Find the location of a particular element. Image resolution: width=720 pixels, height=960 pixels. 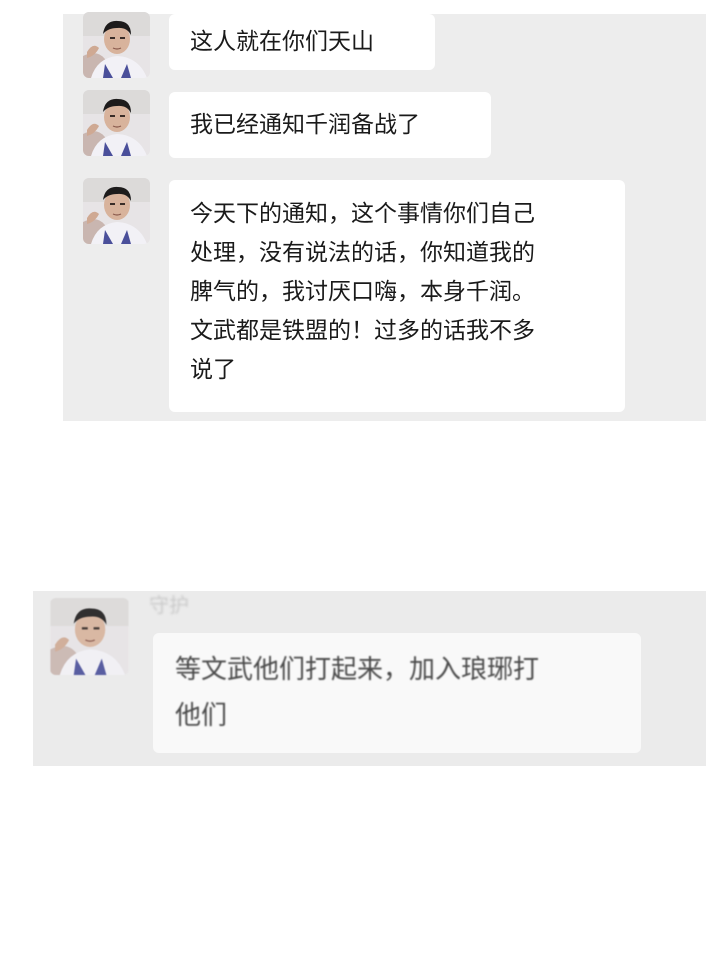

message-text-line: 今天下的通知，这个事情你们自己 is located at coordinates (362, 214).